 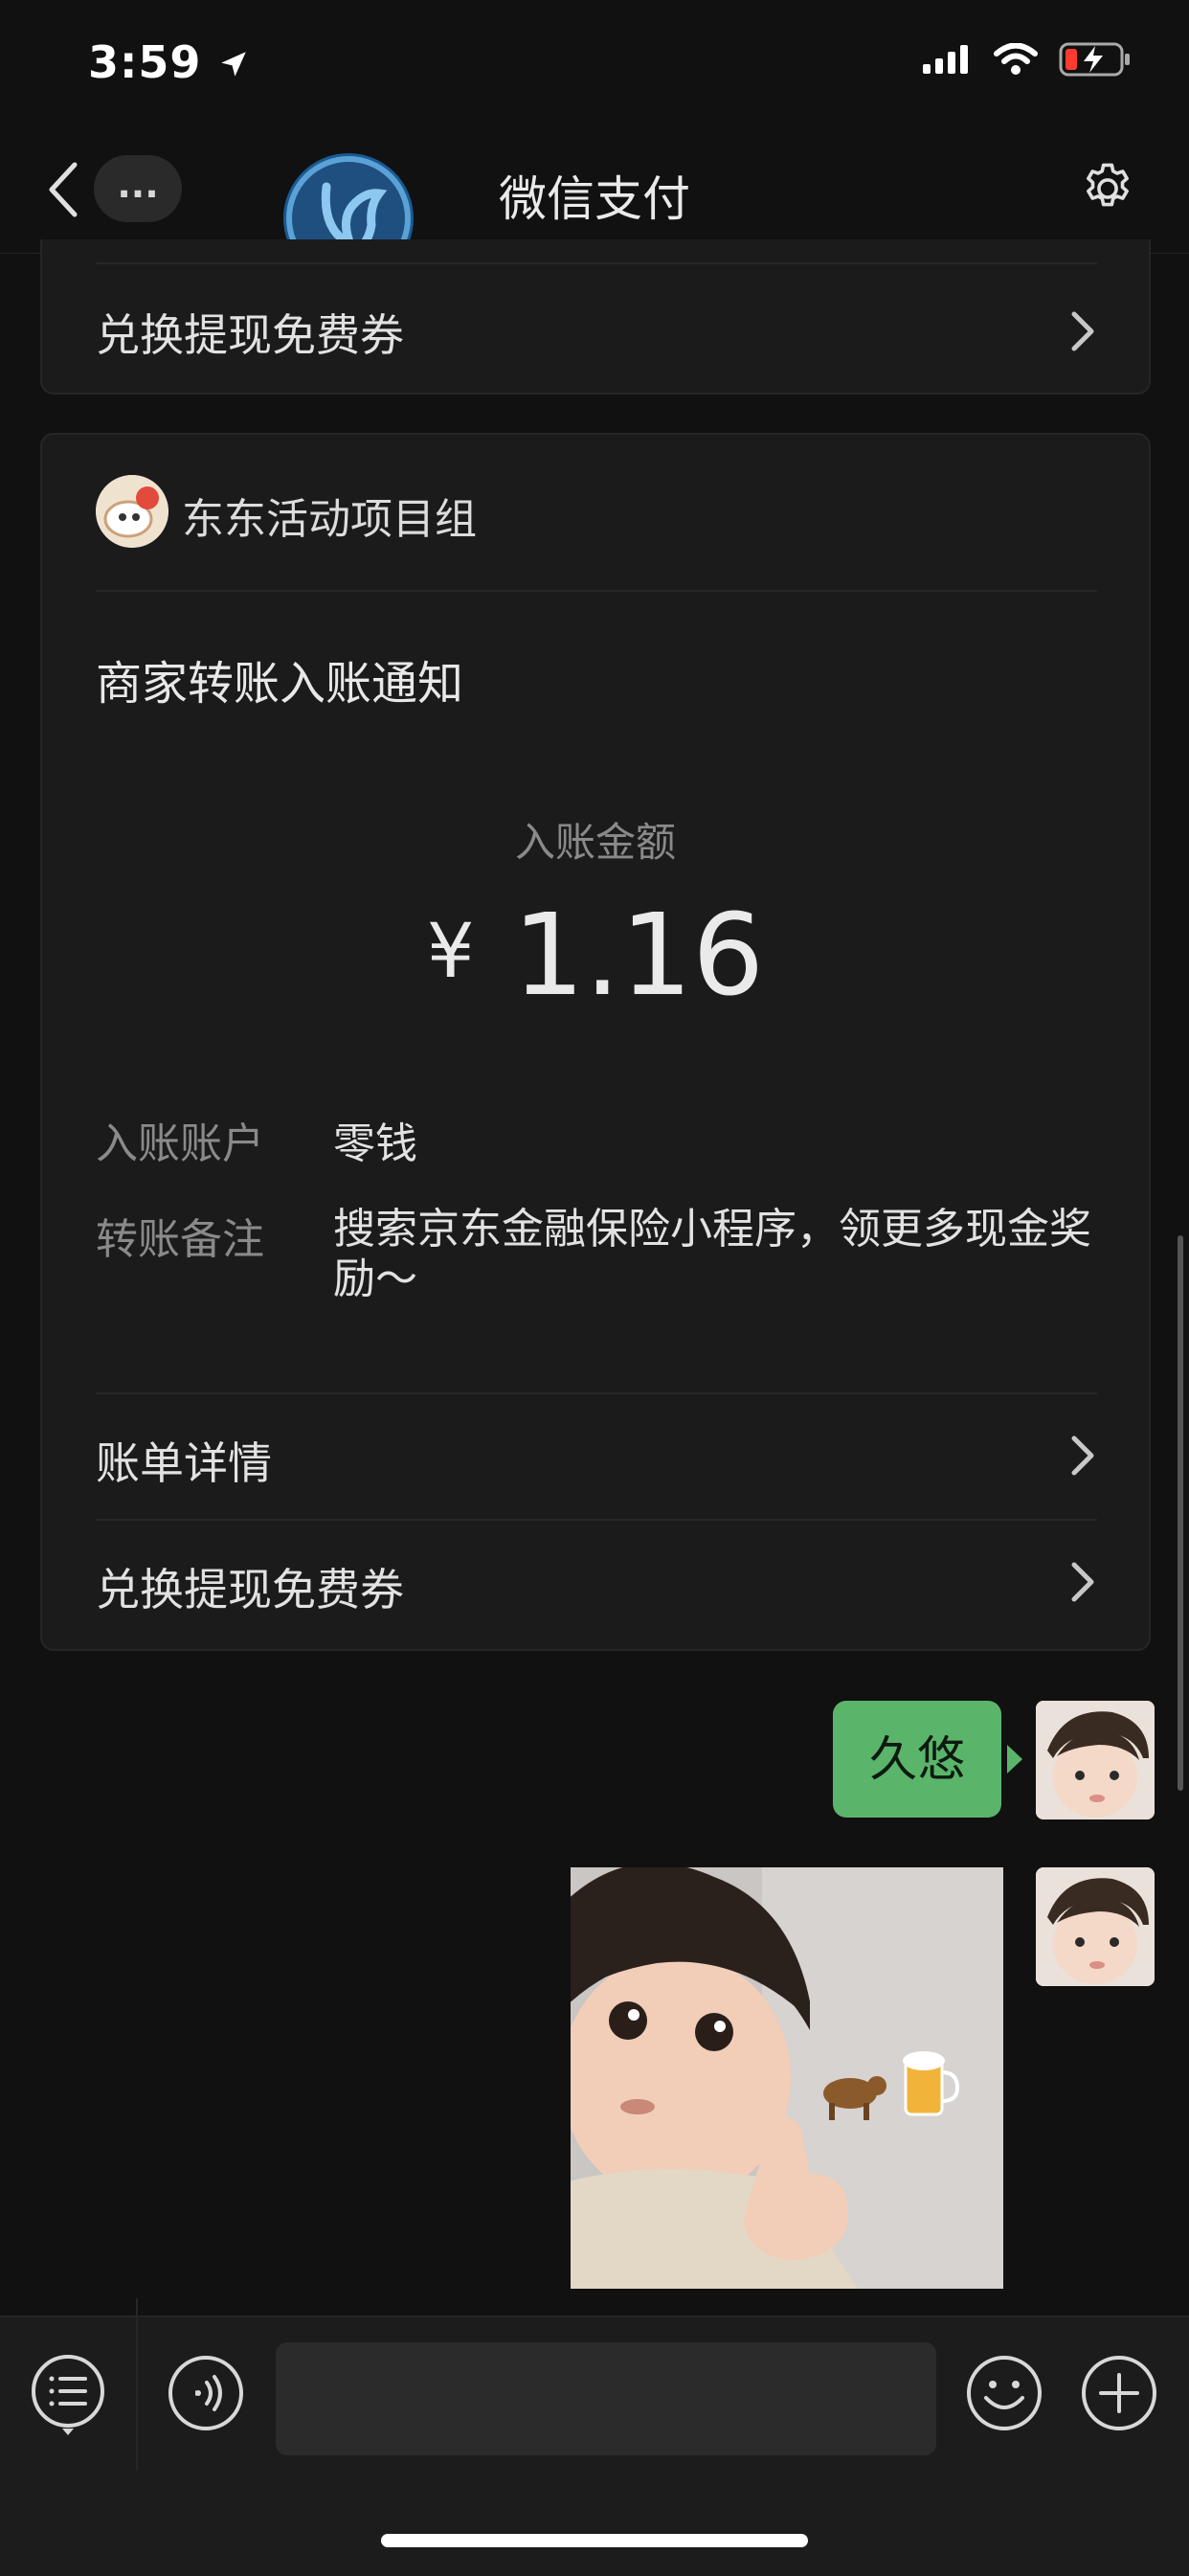 What do you see at coordinates (375, 1143) in the screenshot?
I see `account-value: 零钱` at bounding box center [375, 1143].